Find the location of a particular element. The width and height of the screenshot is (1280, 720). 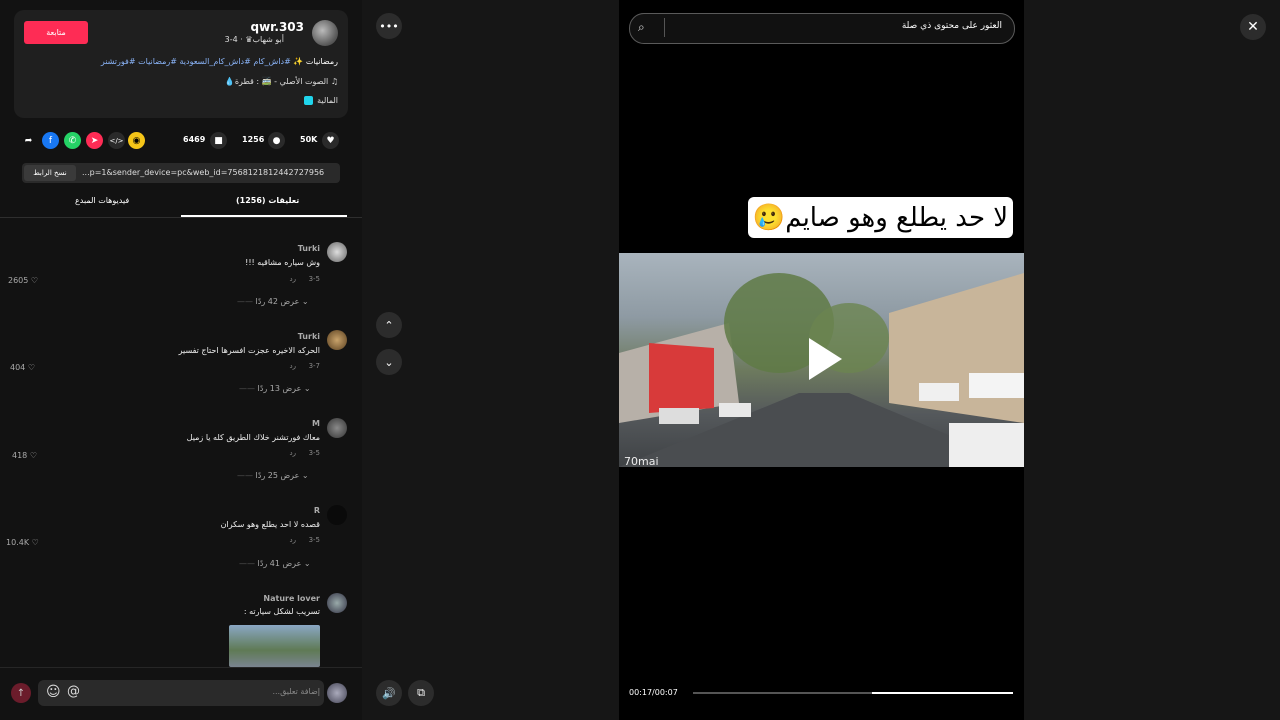

location-badge: المالية is located at coordinates (321, 100).